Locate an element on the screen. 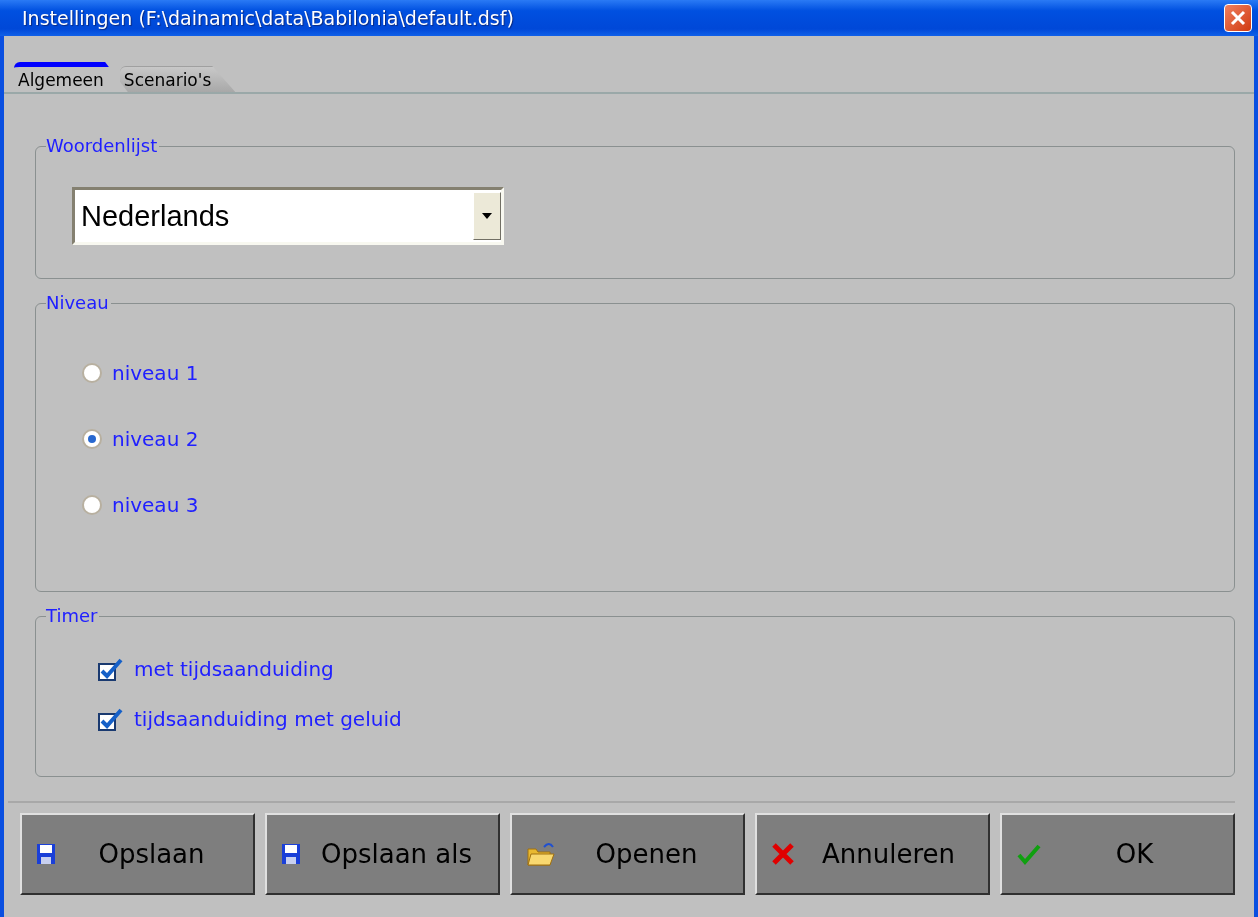 Image resolution: width=1258 pixels, height=917 pixels. close-icon is located at coordinates (1238, 18).